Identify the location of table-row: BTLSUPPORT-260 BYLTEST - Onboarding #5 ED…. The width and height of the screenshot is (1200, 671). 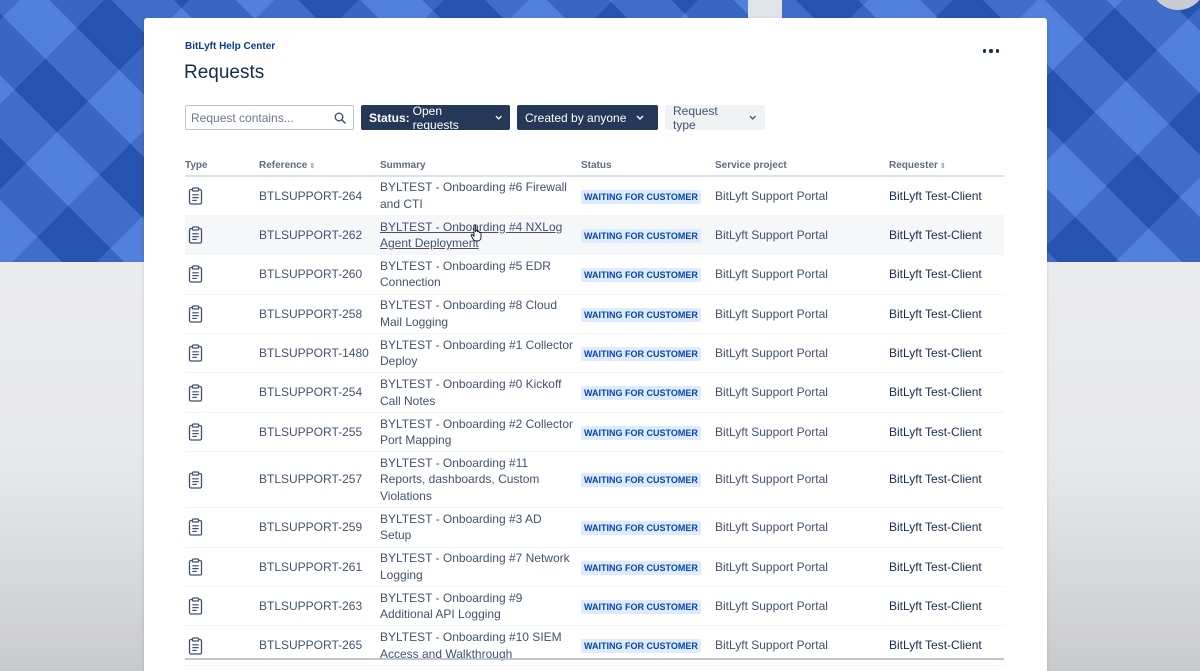
(594, 274).